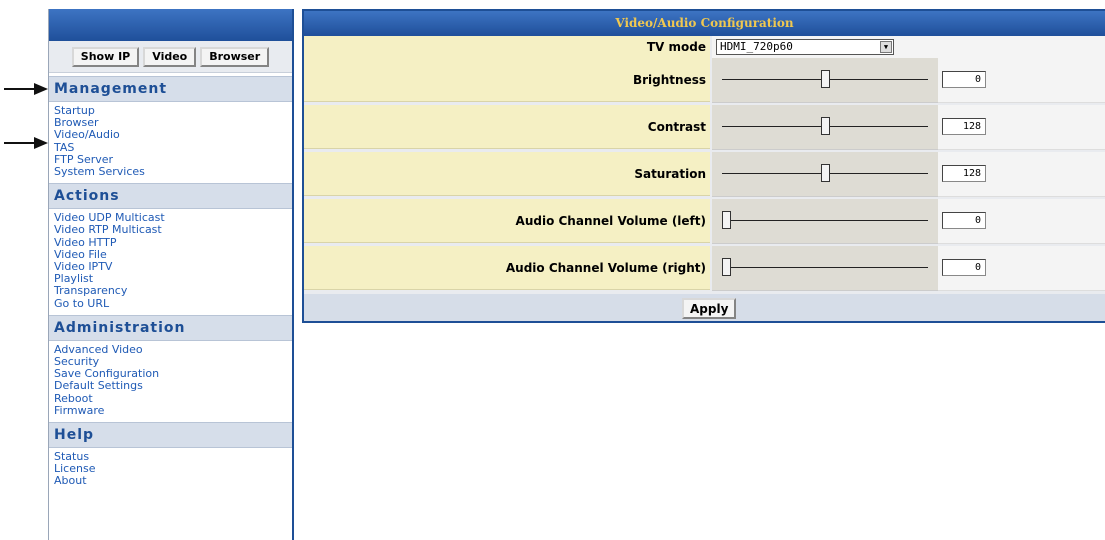 The height and width of the screenshot is (540, 1105). I want to click on slider-row: Contrast 128, so click(704, 128).